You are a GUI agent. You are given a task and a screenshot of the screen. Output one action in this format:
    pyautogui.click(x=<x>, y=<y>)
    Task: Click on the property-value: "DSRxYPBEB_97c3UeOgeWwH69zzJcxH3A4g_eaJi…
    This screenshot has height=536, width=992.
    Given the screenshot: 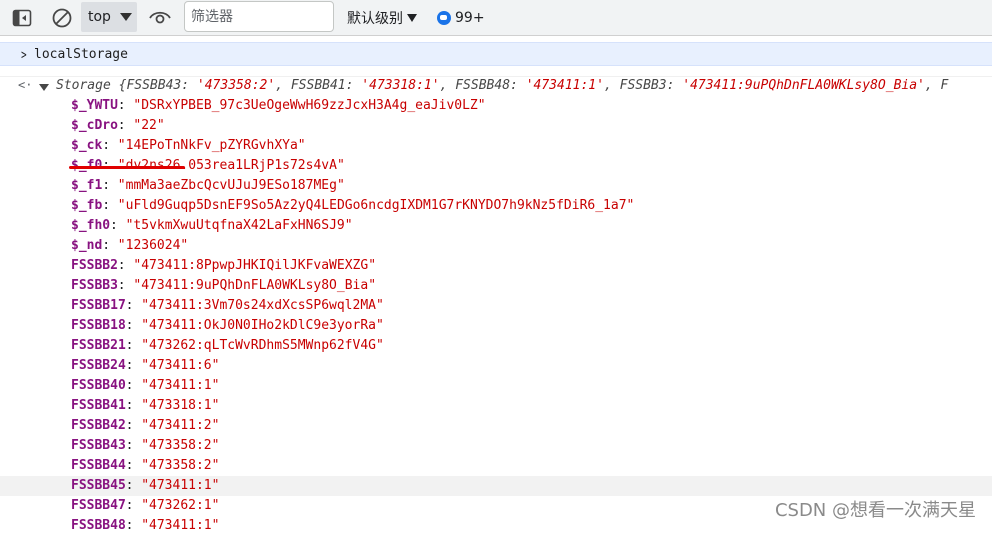 What is the action you would take?
    pyautogui.click(x=309, y=105)
    